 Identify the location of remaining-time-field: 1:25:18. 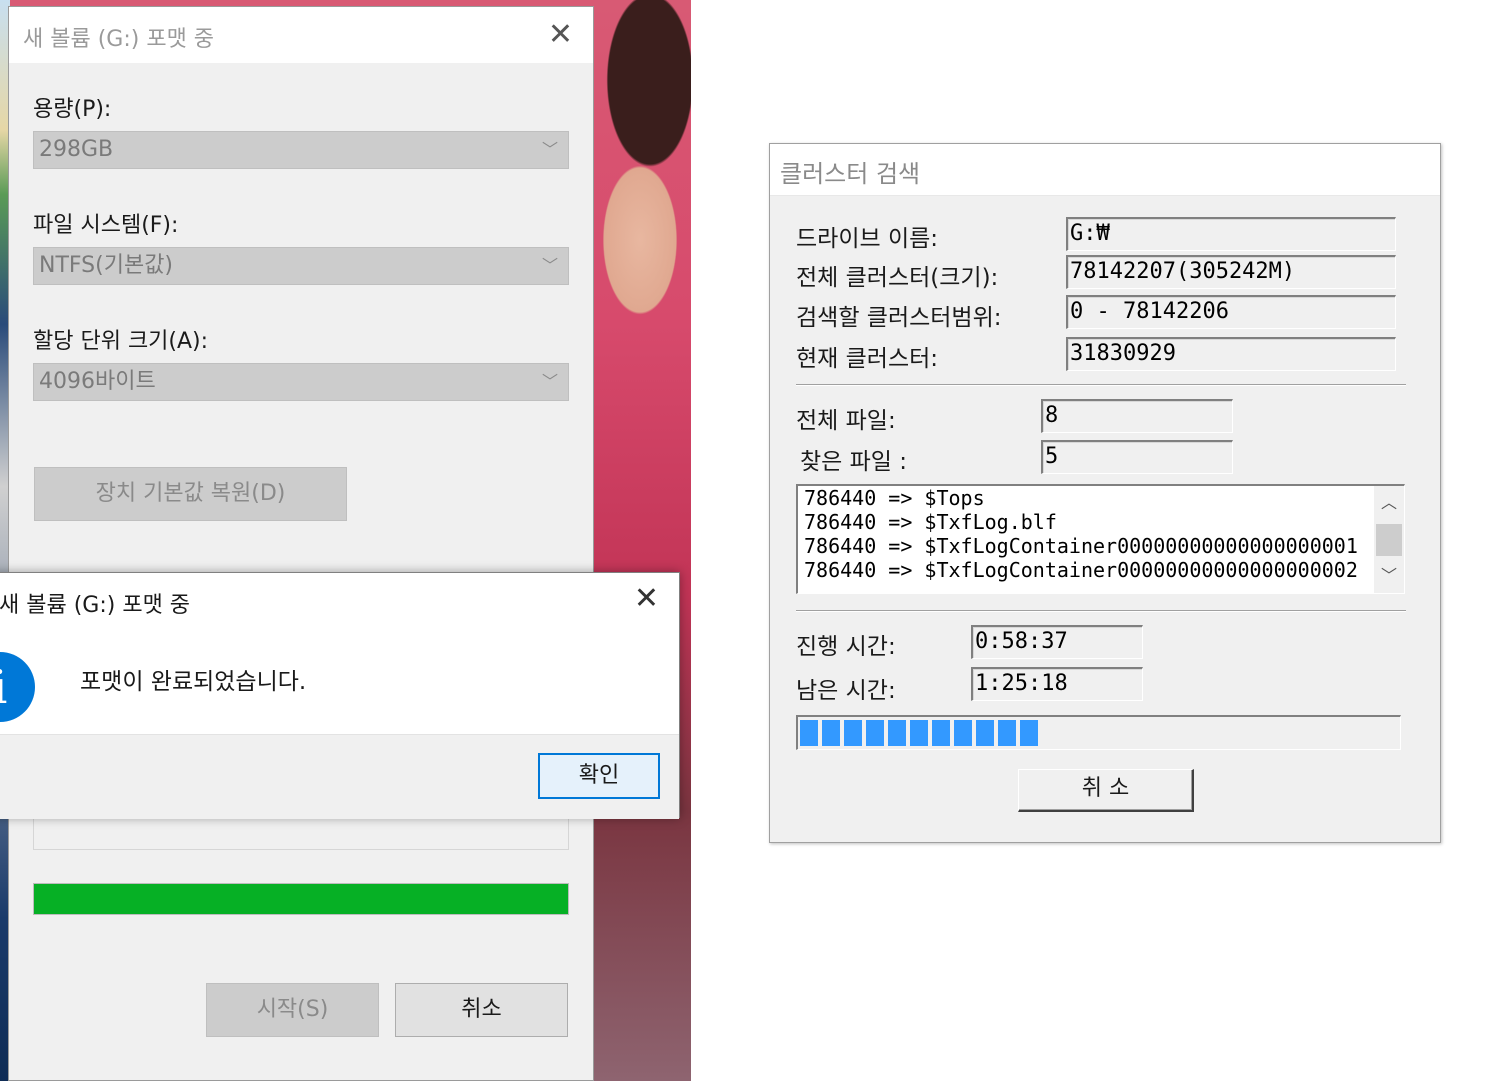
(1057, 684).